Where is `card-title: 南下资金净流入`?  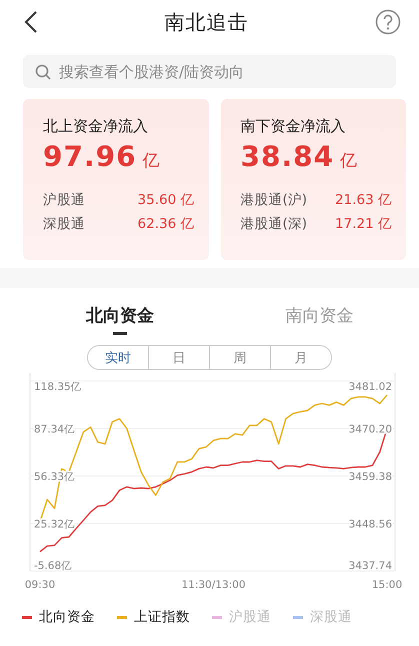
card-title: 南下资金净流入 is located at coordinates (293, 126).